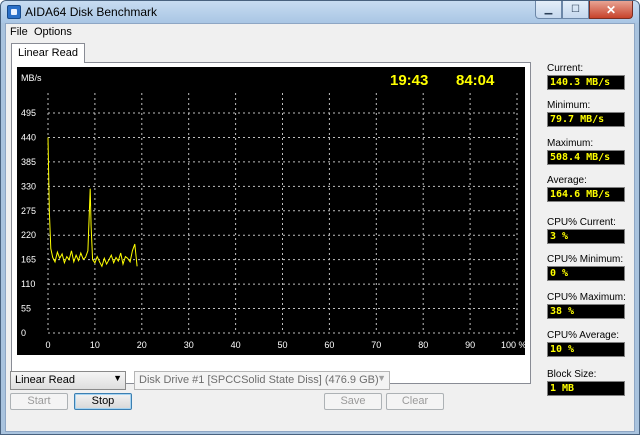 This screenshot has width=640, height=435. Describe the element at coordinates (586, 82) in the screenshot. I see `stat-value: 140.3 MB/s` at that location.